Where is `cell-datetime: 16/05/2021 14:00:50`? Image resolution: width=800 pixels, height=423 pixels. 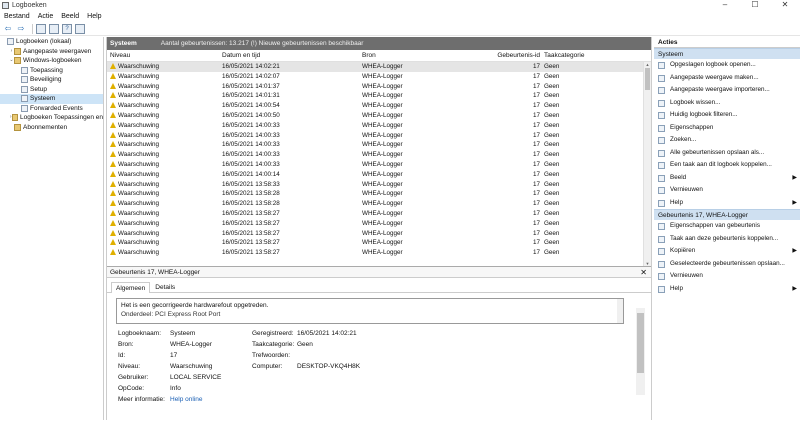
cell-datetime: 16/05/2021 14:00:50 is located at coordinates (251, 115).